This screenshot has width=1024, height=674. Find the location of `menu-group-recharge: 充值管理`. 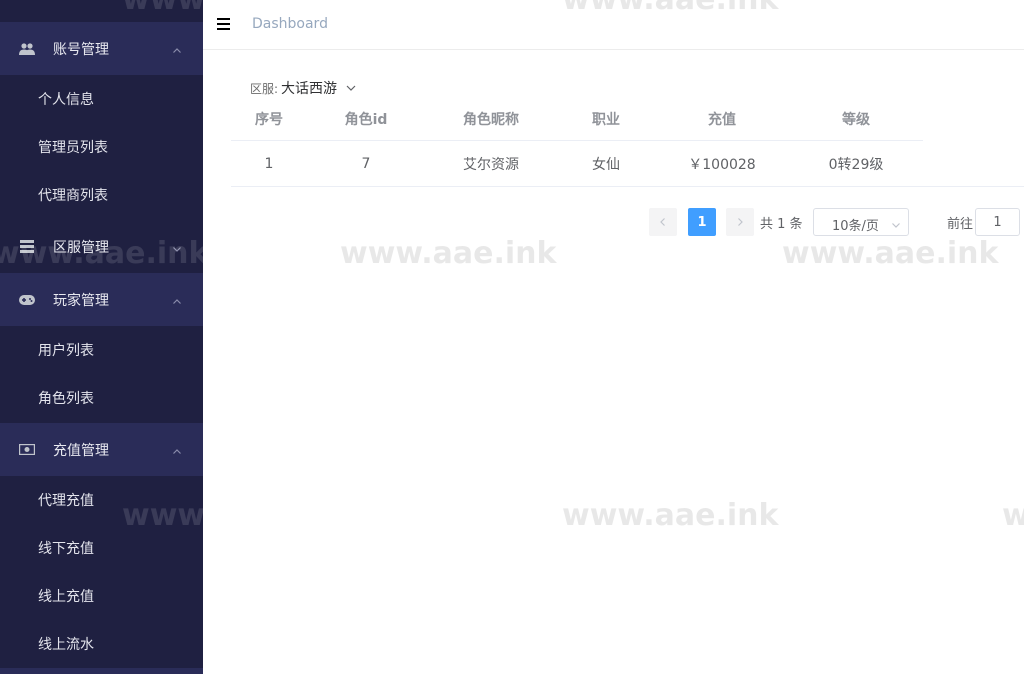

menu-group-recharge: 充值管理 is located at coordinates (101, 449).